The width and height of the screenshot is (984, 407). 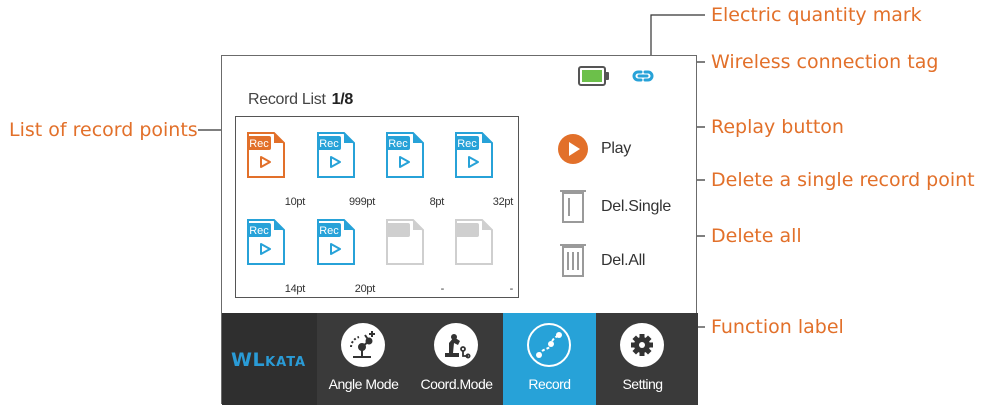 What do you see at coordinates (636, 206) in the screenshot?
I see `delete-single-label: Del.Single` at bounding box center [636, 206].